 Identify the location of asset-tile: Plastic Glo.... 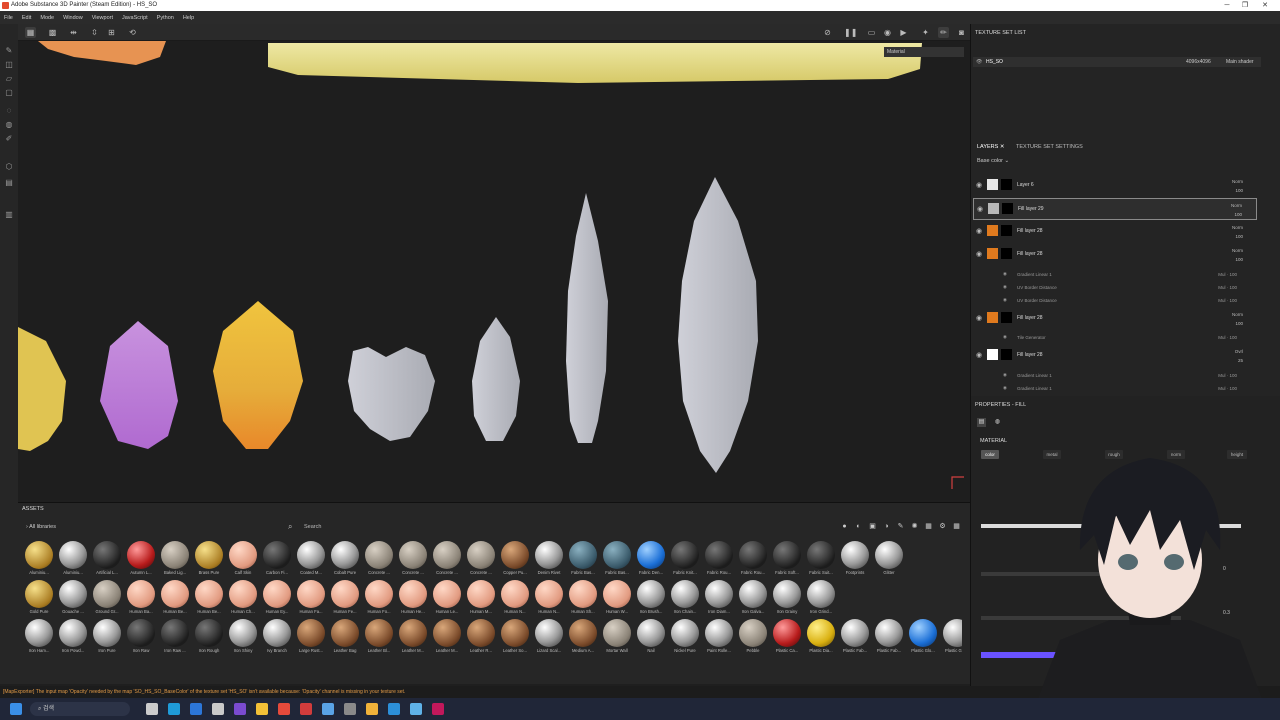
(923, 638).